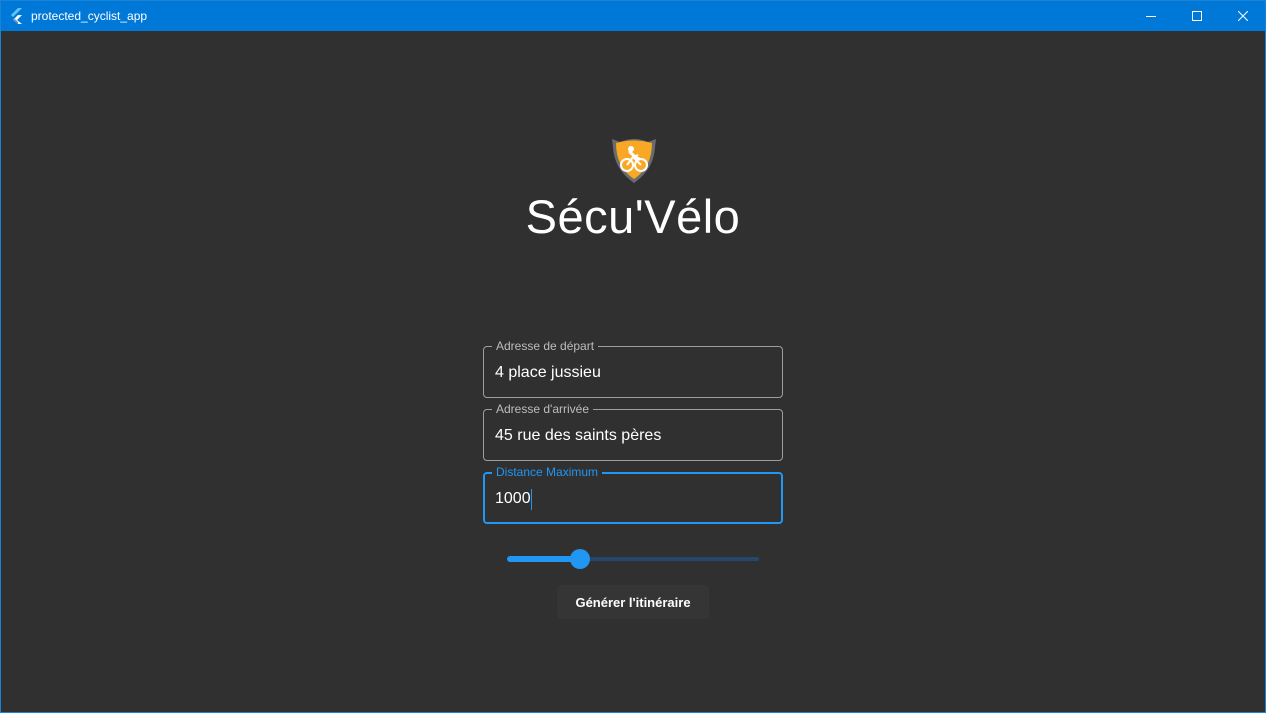  What do you see at coordinates (16, 16) in the screenshot?
I see `flutter-logo-icon` at bounding box center [16, 16].